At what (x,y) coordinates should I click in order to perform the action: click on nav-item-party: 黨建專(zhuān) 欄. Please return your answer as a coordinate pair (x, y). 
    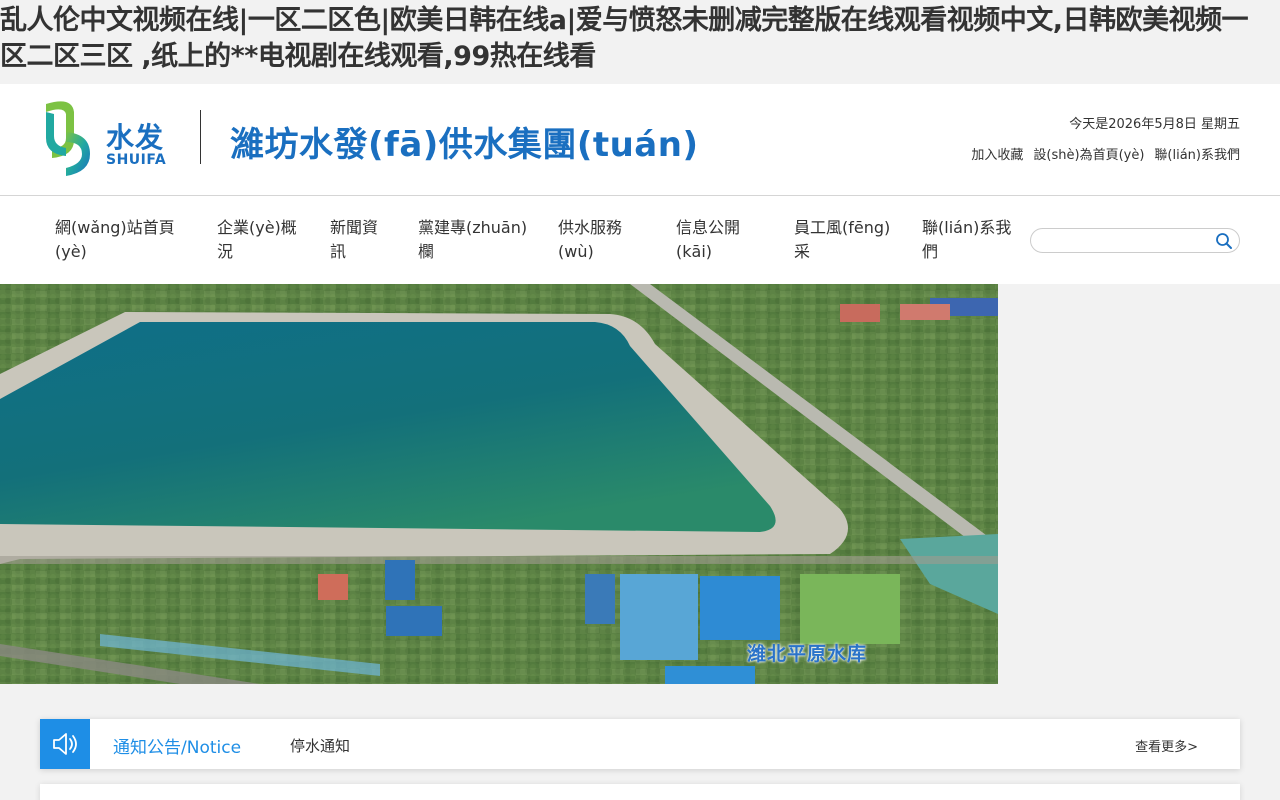
    Looking at the image, I should click on (472, 240).